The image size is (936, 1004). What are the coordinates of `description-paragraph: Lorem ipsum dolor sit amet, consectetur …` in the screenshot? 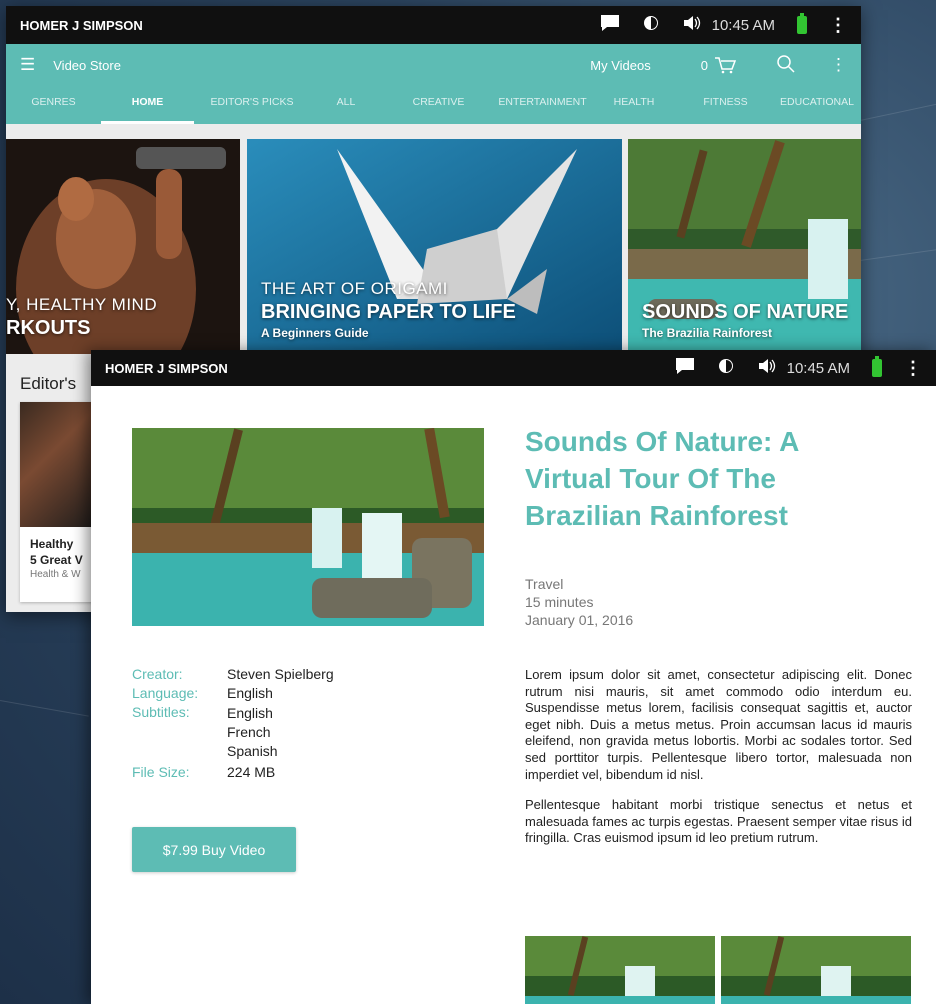 It's located at (718, 724).